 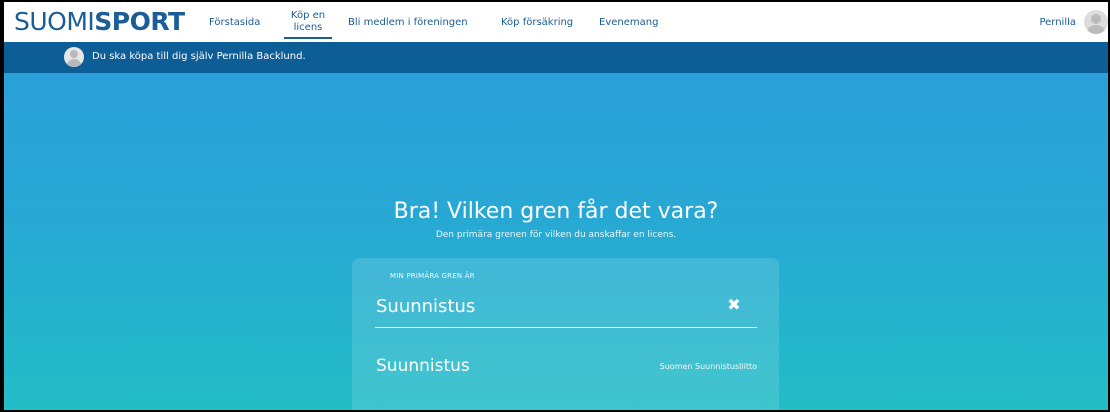 I want to click on logo-text-suomi: SUOMI, so click(x=54, y=21).